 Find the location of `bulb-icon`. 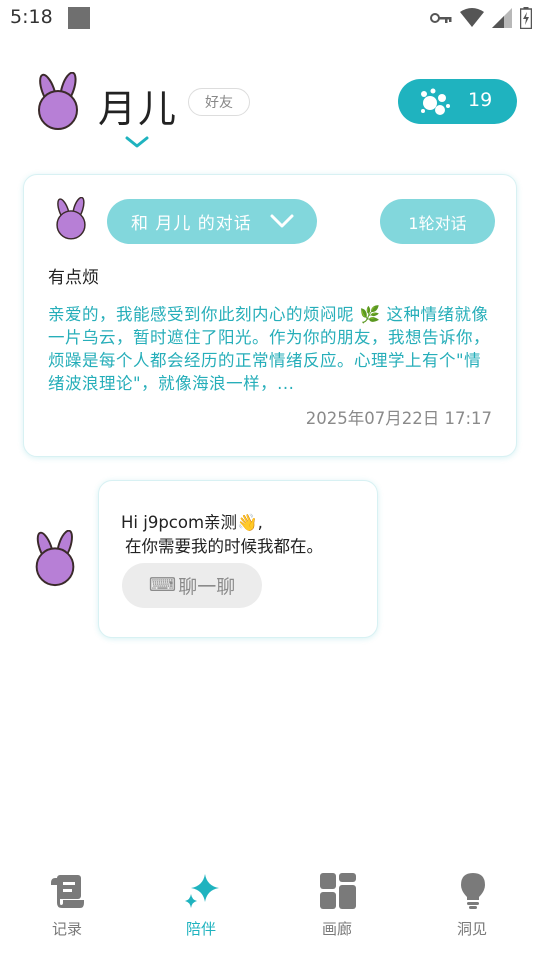

bulb-icon is located at coordinates (473, 891).